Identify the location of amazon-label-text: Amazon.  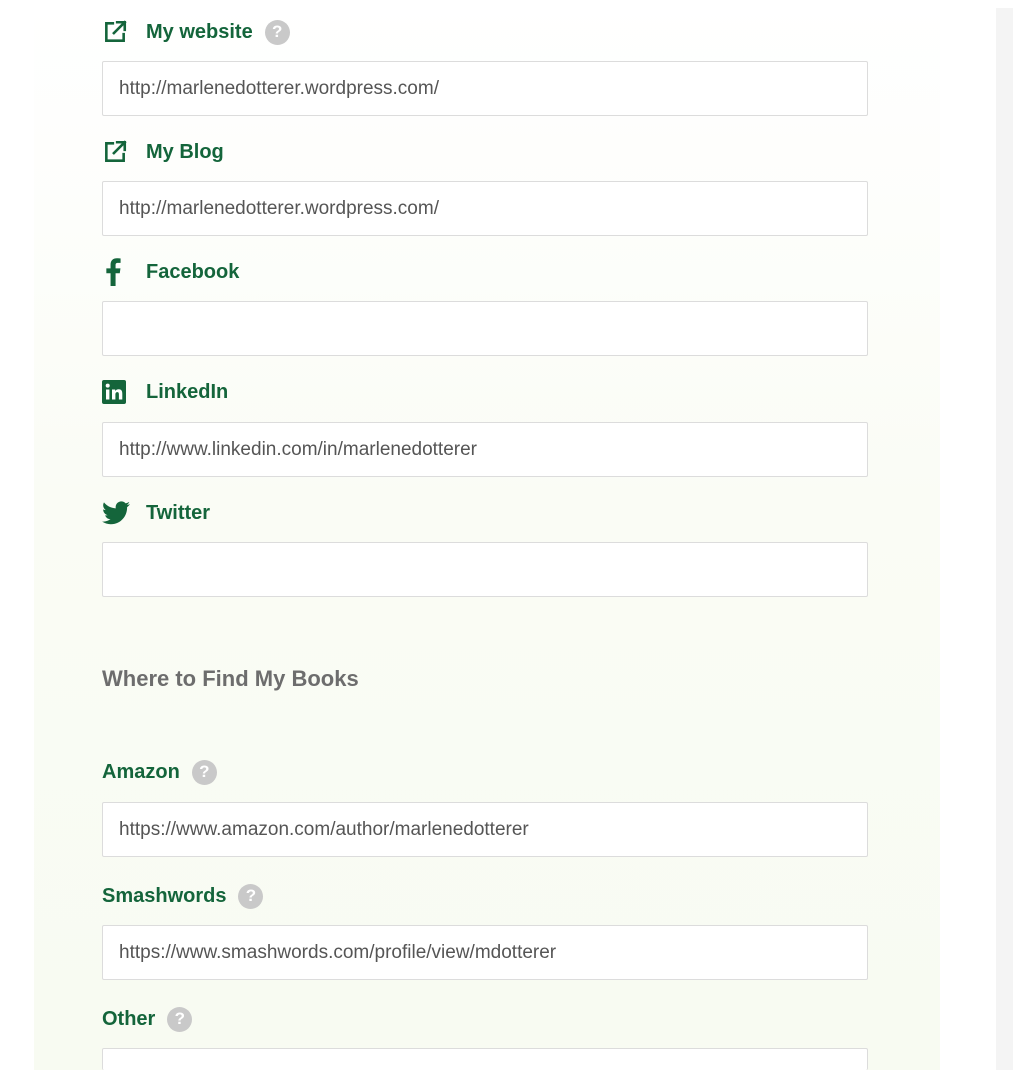
(141, 771).